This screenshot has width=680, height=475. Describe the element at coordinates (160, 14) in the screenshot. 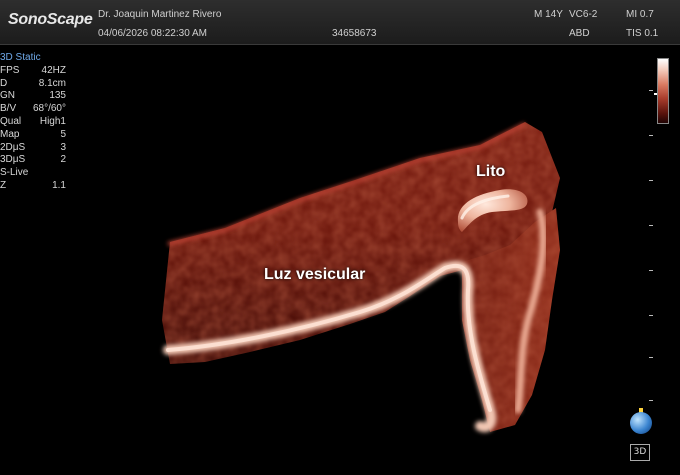

I see `physician-name: Dr. Joaquin Martinez Rivero` at that location.